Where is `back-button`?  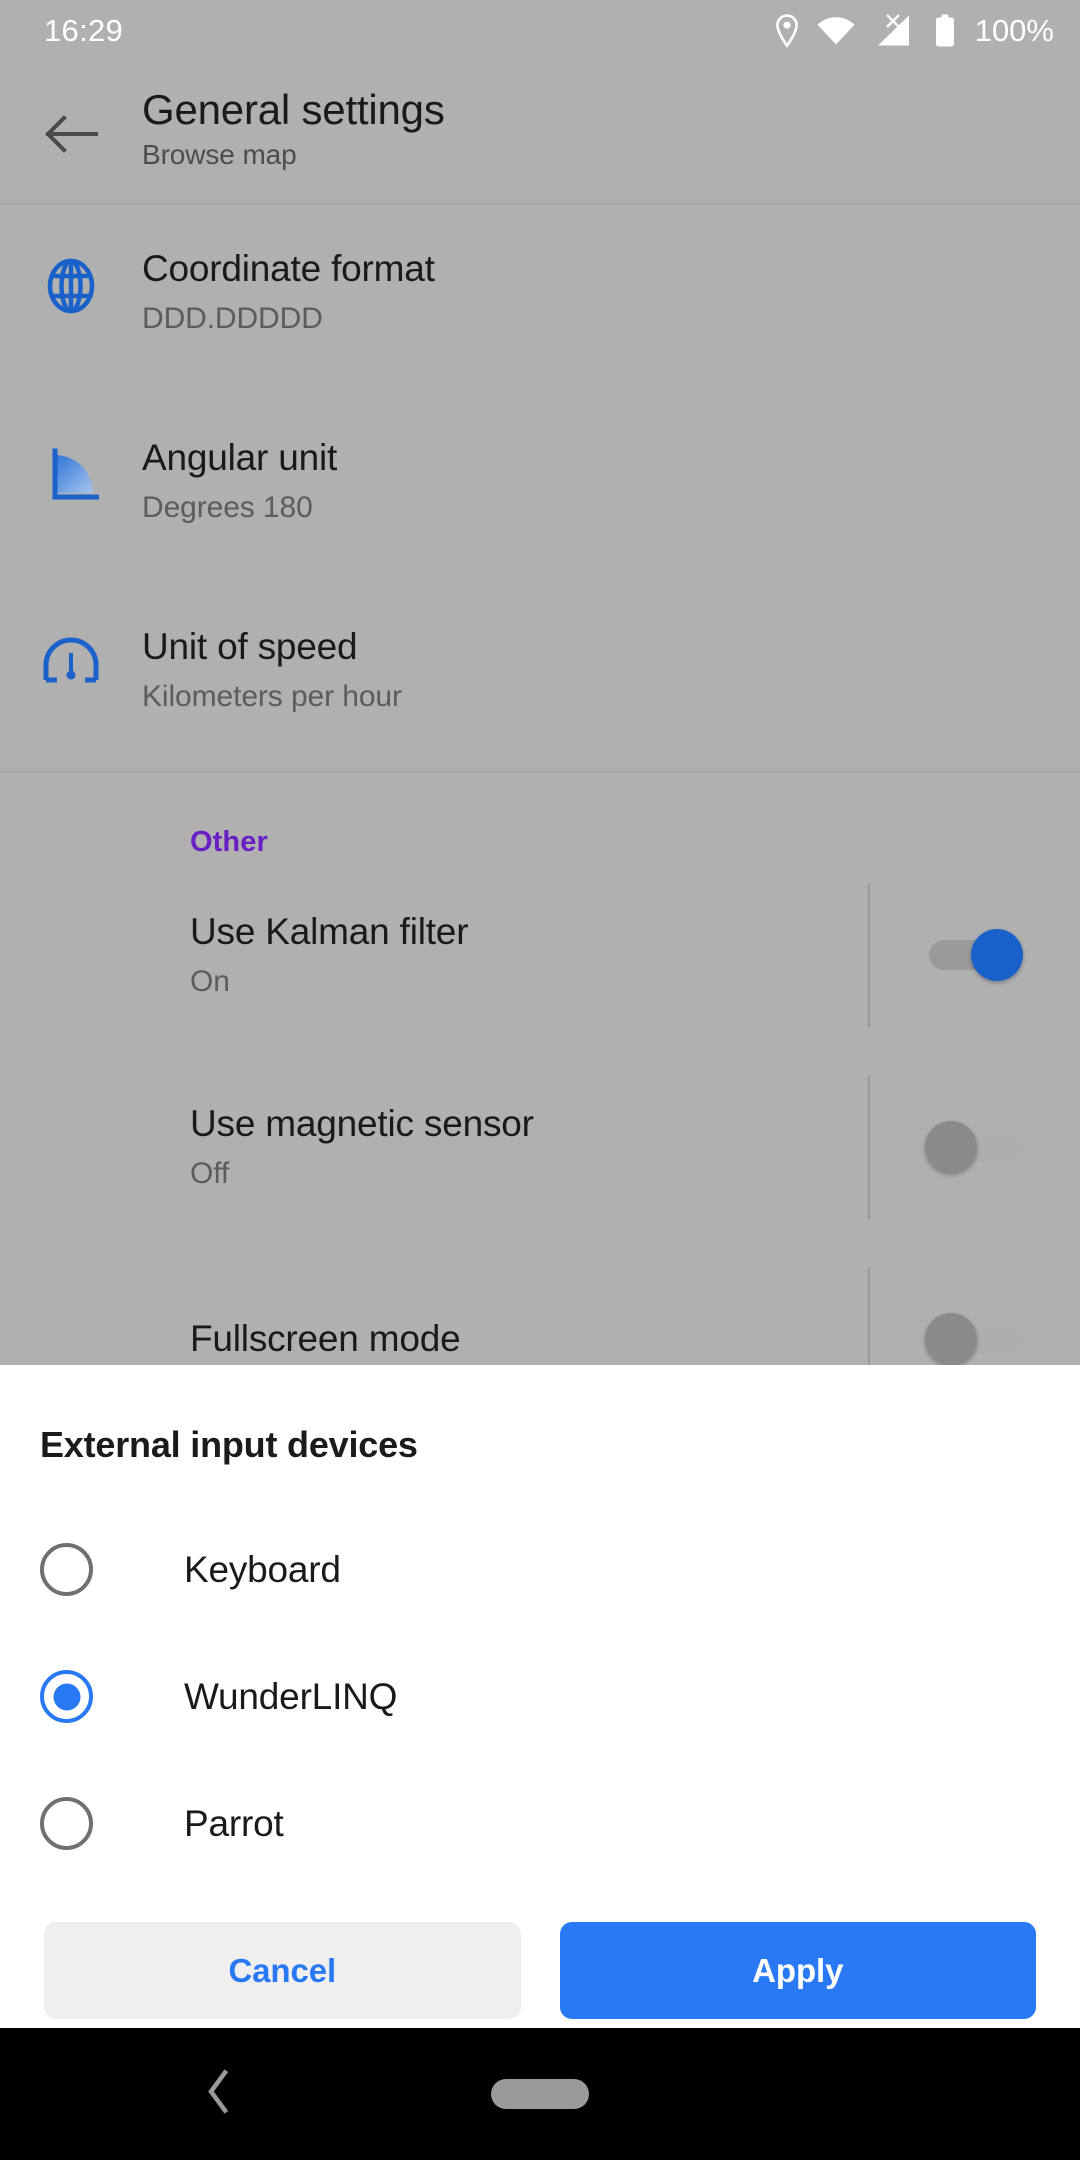 back-button is located at coordinates (71, 134).